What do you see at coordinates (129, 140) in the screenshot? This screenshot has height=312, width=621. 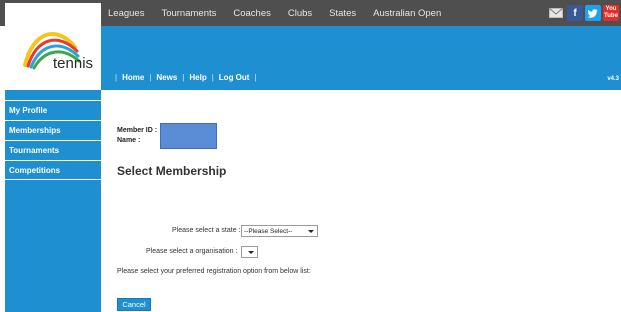 I see `member-name-label: Name :` at bounding box center [129, 140].